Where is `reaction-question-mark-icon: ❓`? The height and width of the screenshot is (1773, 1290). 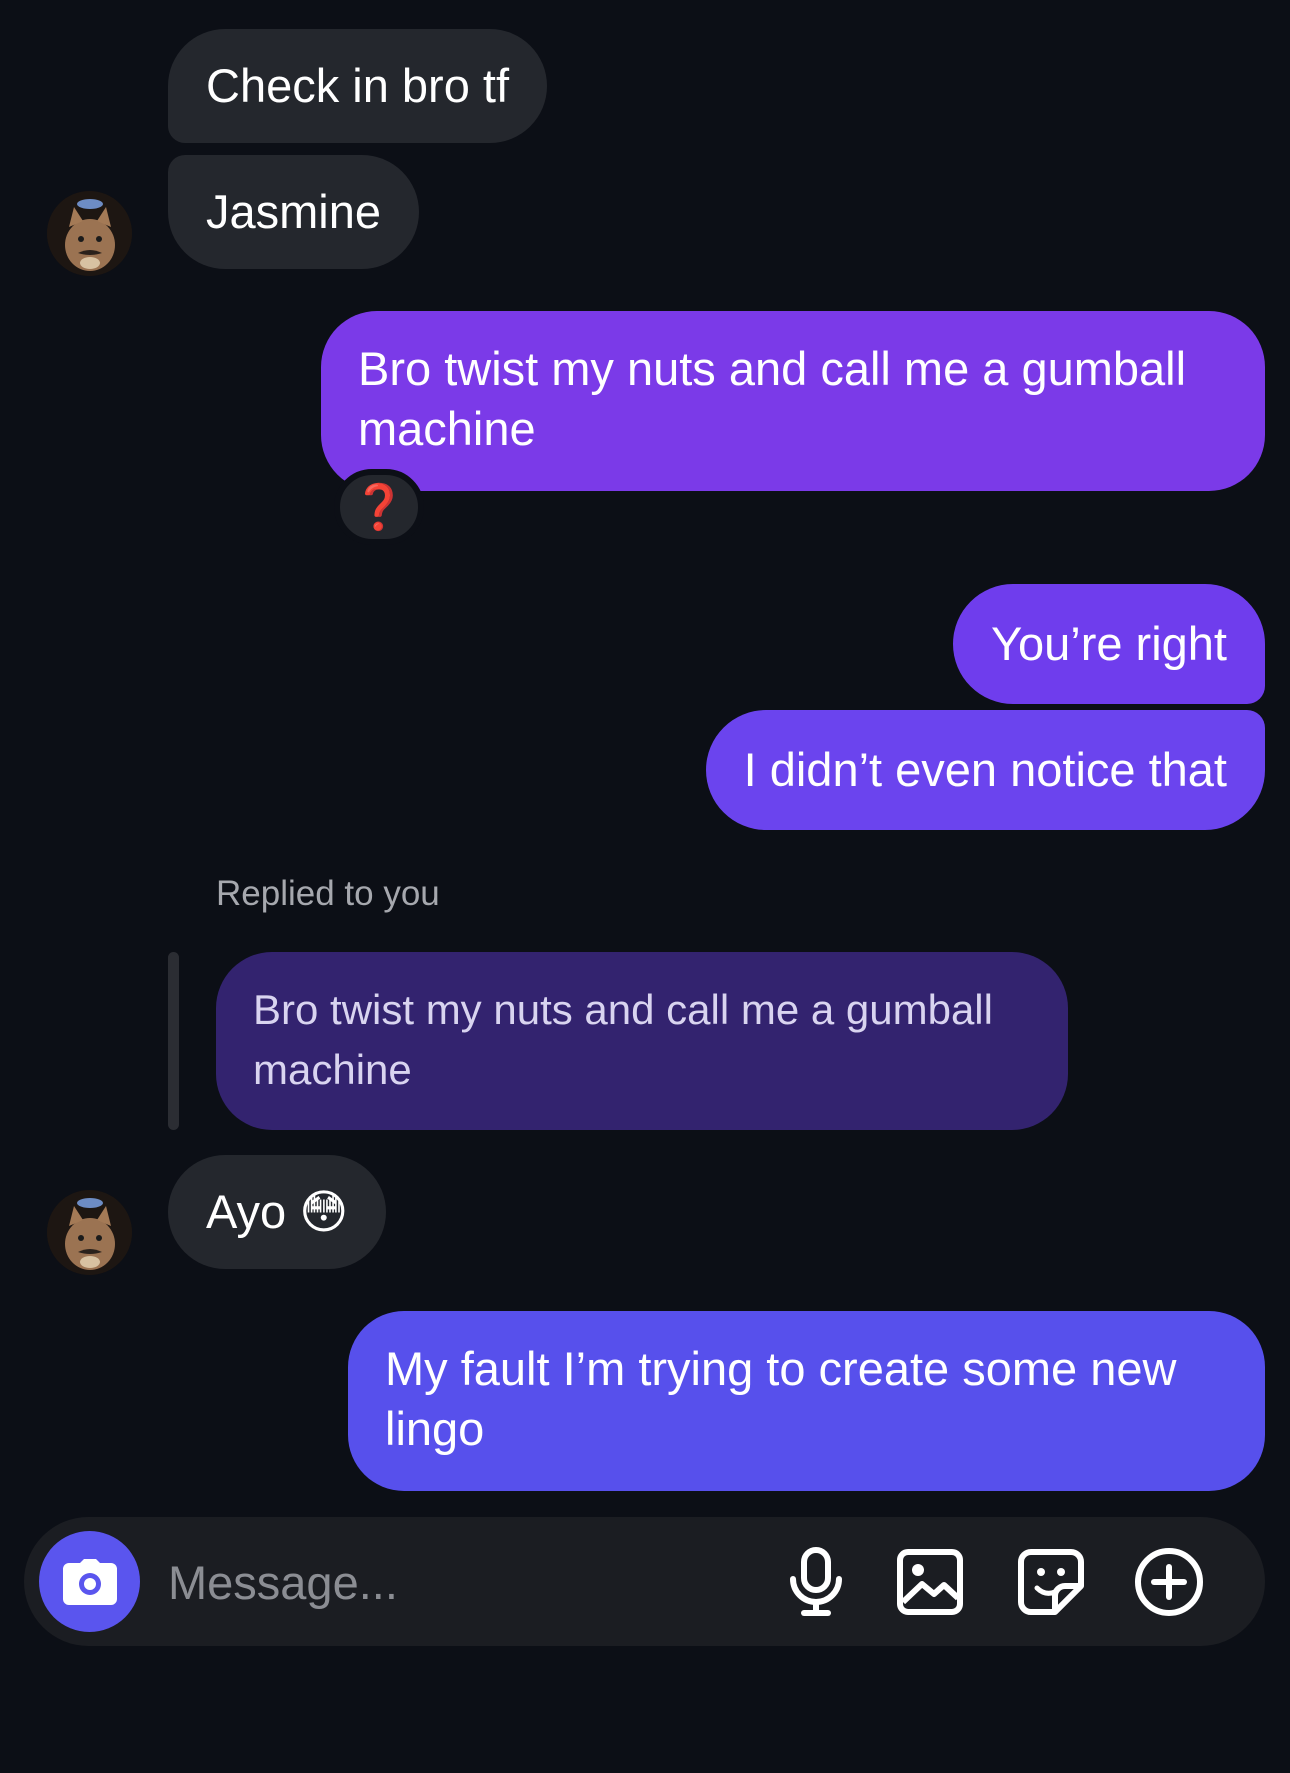
reaction-question-mark-icon: ❓ is located at coordinates (379, 507).